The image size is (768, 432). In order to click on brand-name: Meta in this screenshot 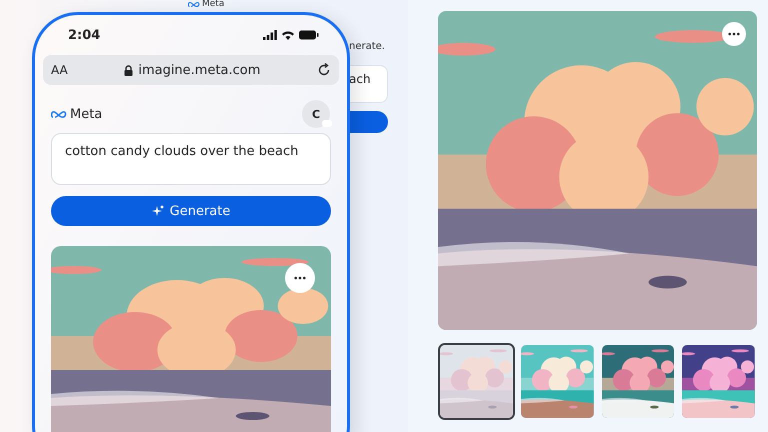, I will do `click(86, 114)`.